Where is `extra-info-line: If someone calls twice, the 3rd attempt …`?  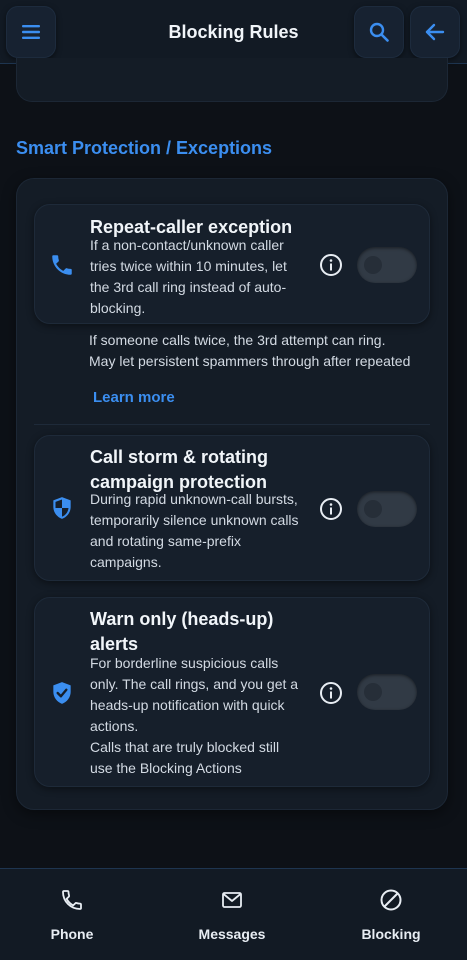
extra-info-line: If someone calls twice, the 3rd attempt … is located at coordinates (237, 340).